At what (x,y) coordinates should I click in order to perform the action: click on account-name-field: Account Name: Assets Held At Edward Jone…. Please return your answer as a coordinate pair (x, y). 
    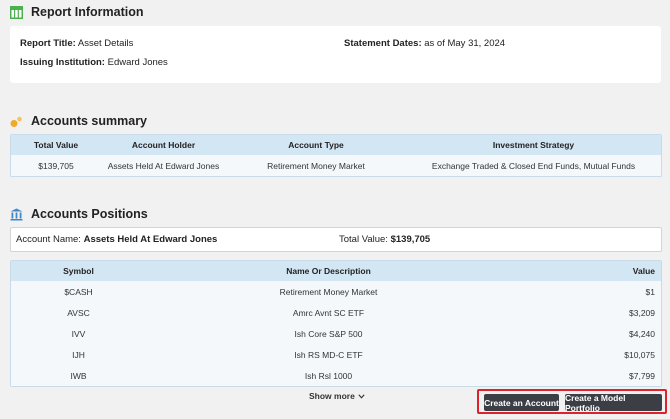
    Looking at the image, I should click on (117, 239).